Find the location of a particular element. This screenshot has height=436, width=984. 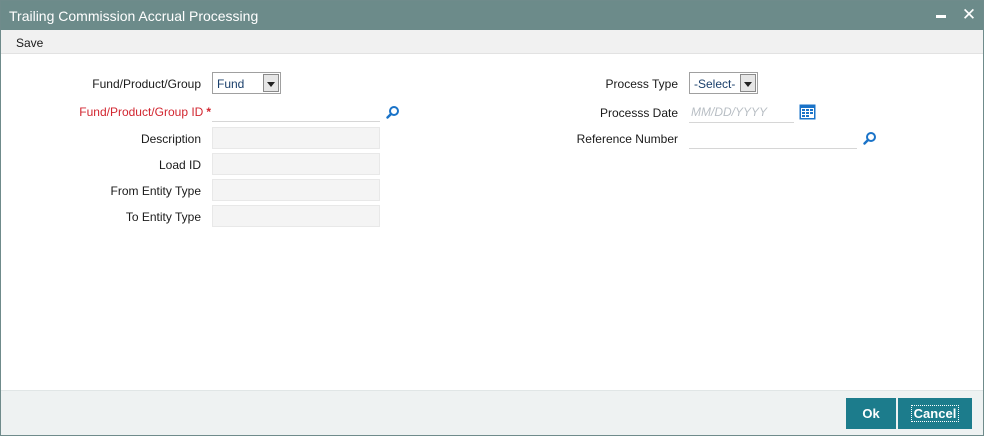

from-entity-type-field is located at coordinates (296, 190).